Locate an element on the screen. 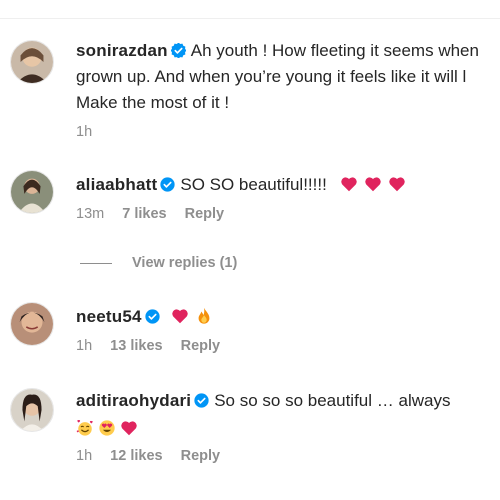 The image size is (500, 500). comment-meta: 1h 12 likes Reply is located at coordinates (288, 456).